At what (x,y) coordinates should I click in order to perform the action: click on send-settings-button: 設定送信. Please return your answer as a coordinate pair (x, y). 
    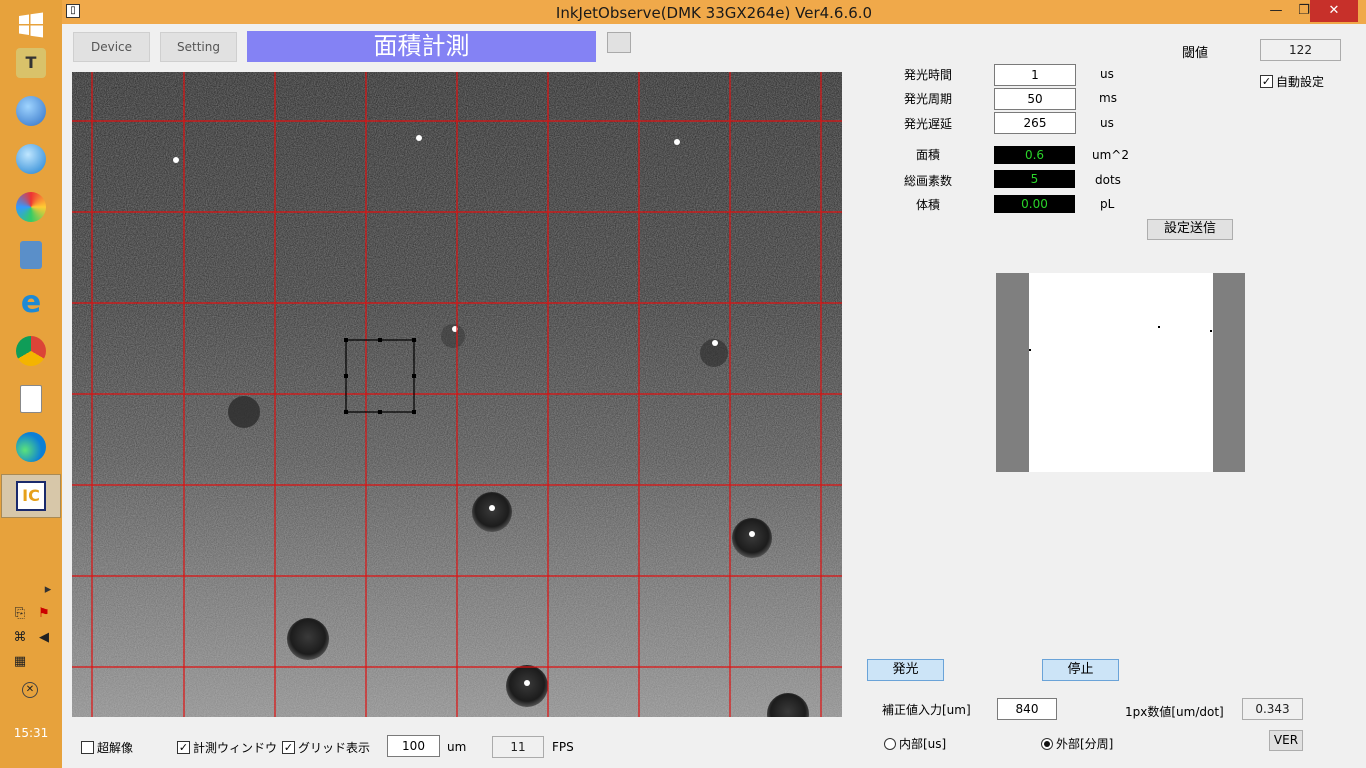
    Looking at the image, I should click on (1190, 229).